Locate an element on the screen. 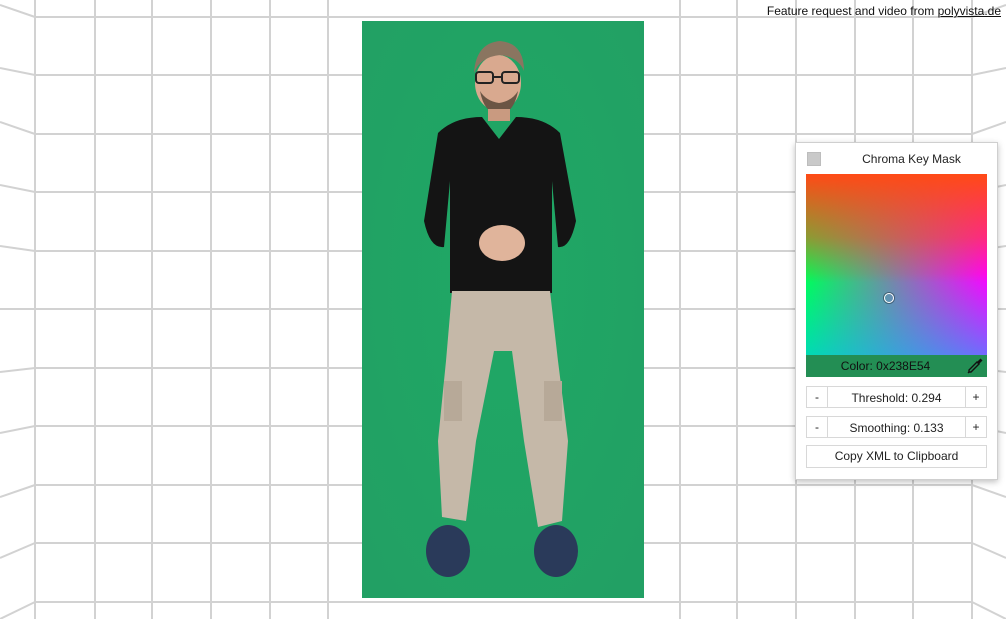 The width and height of the screenshot is (1006, 619). credit-prefix: Feature request and video from is located at coordinates (852, 11).